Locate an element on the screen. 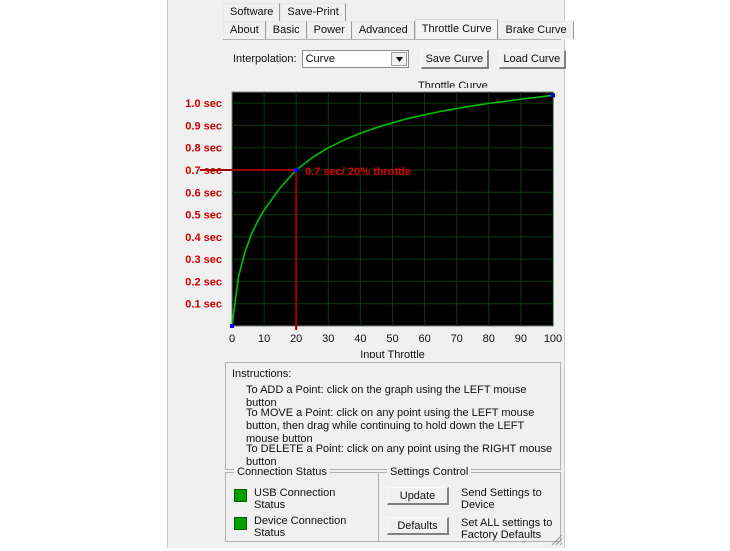  usb-connection-status-row: USB Connection Status is located at coordinates (284, 499).